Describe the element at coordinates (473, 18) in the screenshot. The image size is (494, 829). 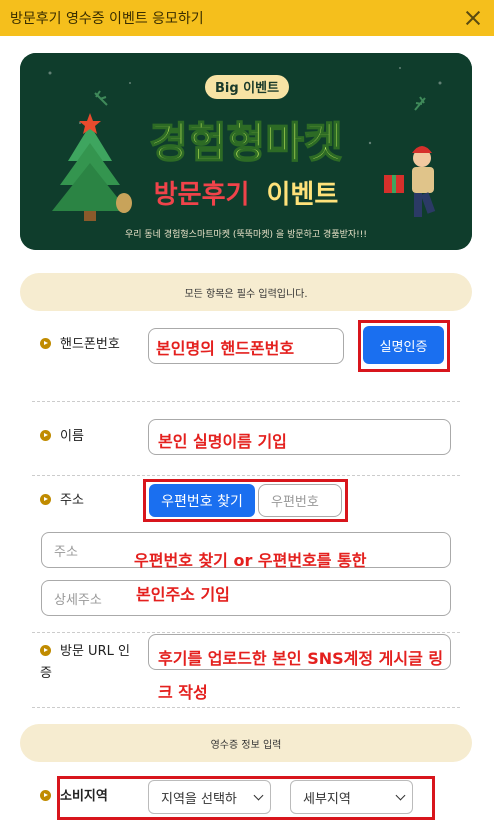
I see `close-icon` at that location.